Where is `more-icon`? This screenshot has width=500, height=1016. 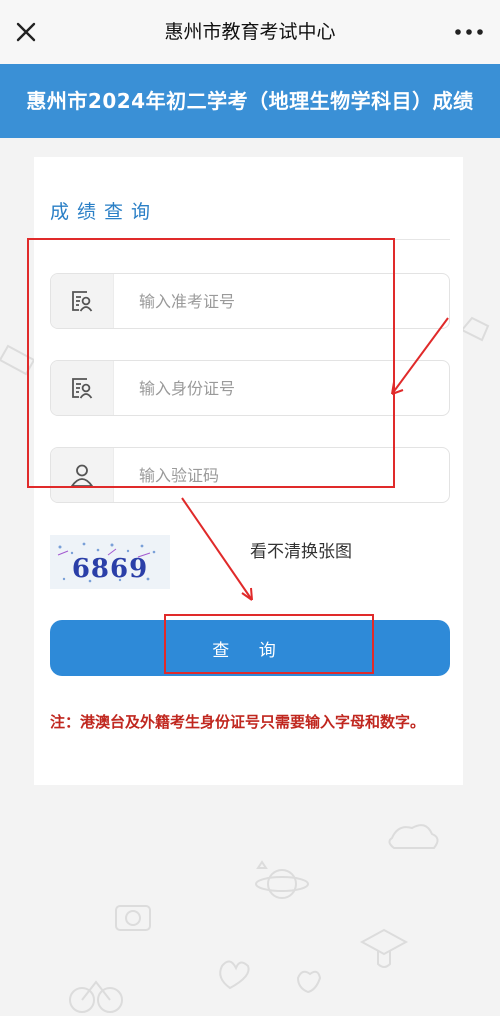 more-icon is located at coordinates (469, 32).